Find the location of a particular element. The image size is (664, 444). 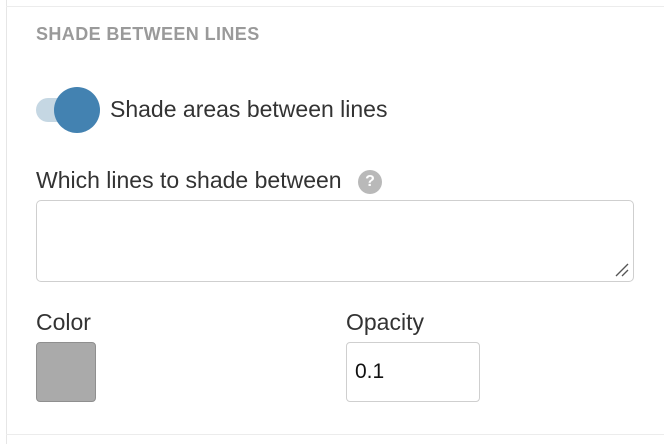

toggle-knob is located at coordinates (77, 110).